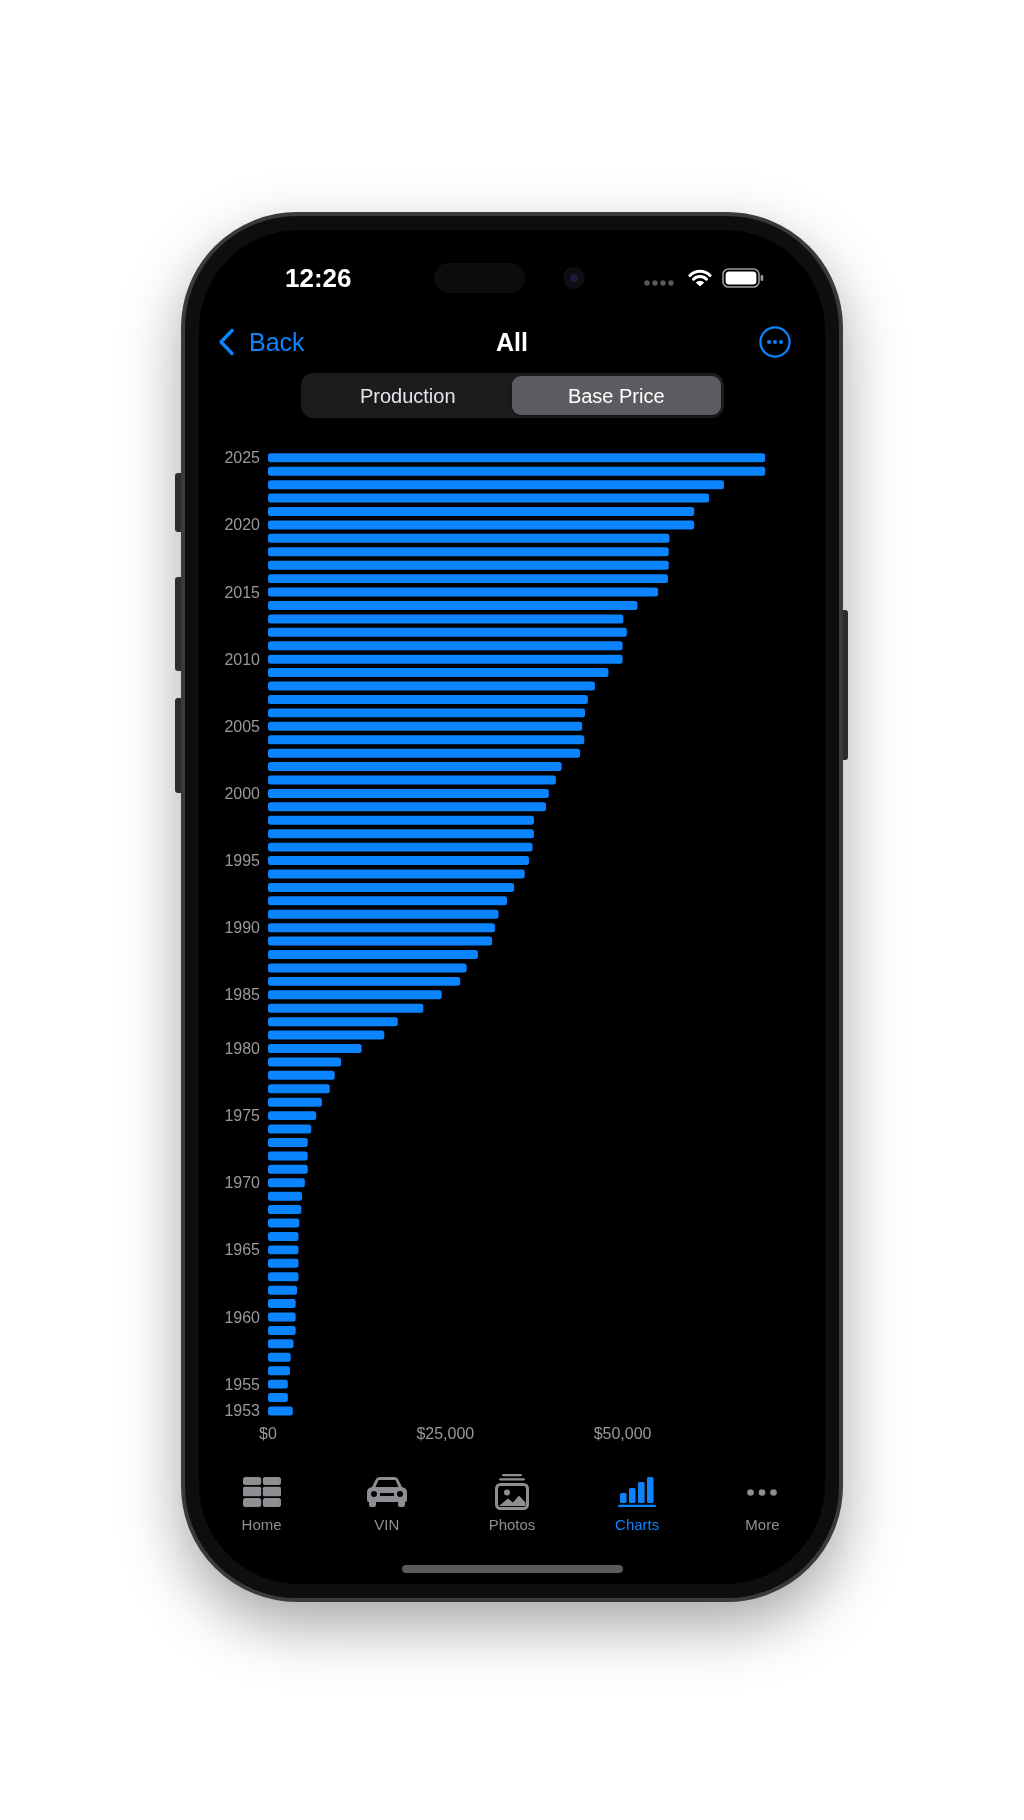 This screenshot has height=1820, width=1024. What do you see at coordinates (743, 278) in the screenshot?
I see `battery-icon` at bounding box center [743, 278].